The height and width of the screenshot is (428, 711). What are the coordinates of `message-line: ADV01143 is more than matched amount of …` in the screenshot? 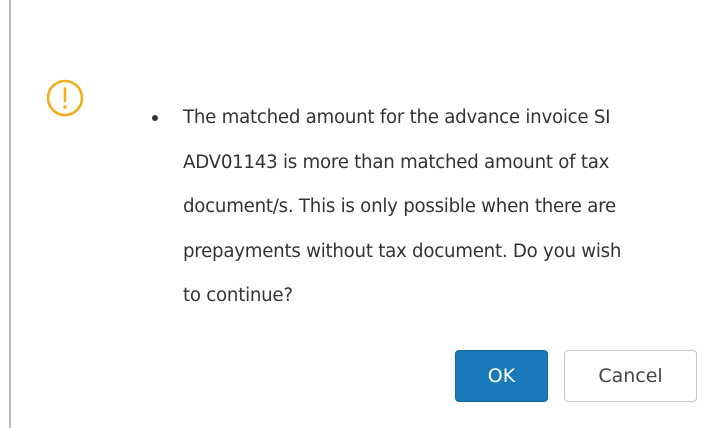 It's located at (396, 162).